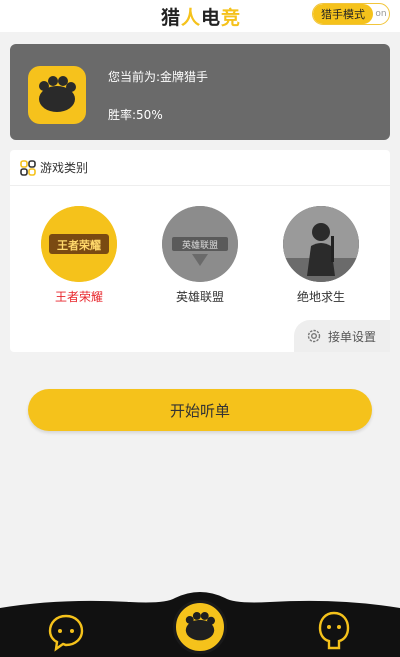 This screenshot has height=657, width=400. I want to click on tab-home, so click(200, 627).